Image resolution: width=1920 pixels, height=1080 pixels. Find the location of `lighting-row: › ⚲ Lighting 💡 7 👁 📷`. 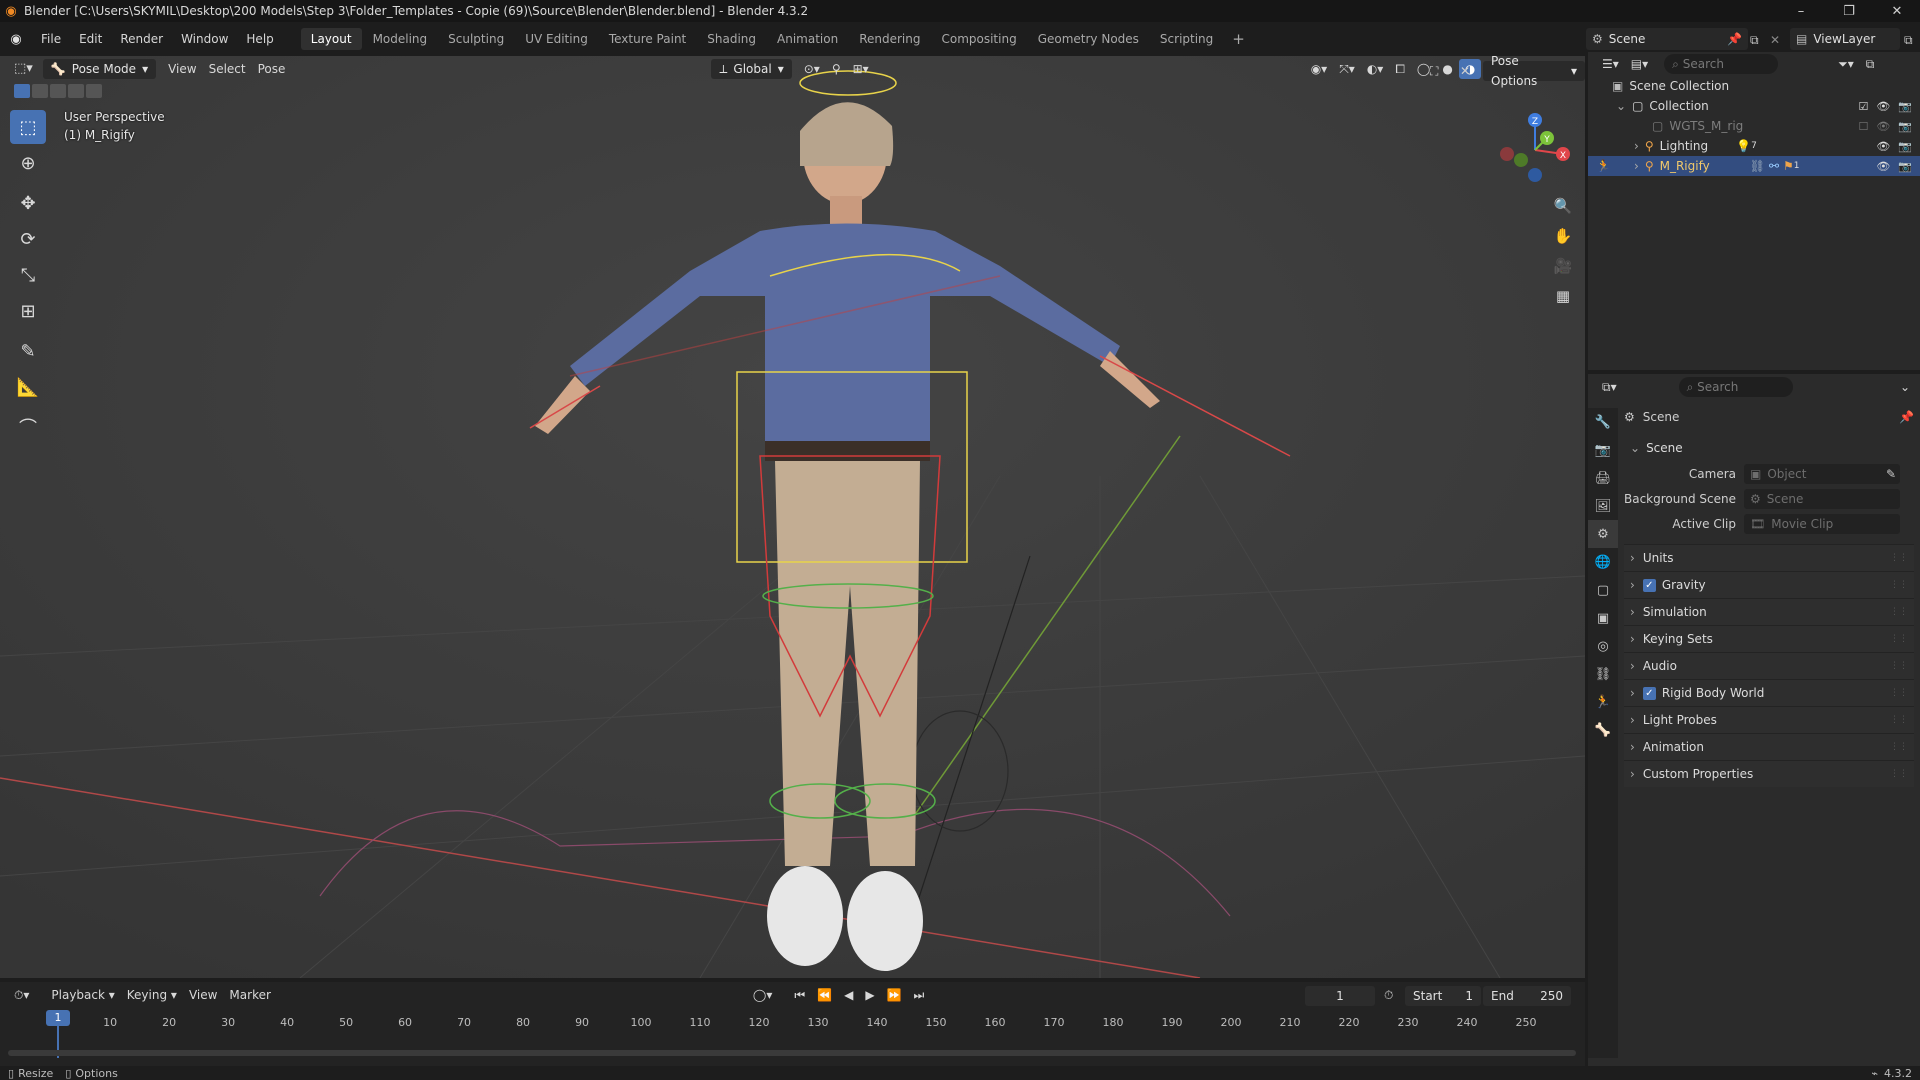

lighting-row: › ⚲ Lighting 💡 7 👁 📷 is located at coordinates (1754, 146).